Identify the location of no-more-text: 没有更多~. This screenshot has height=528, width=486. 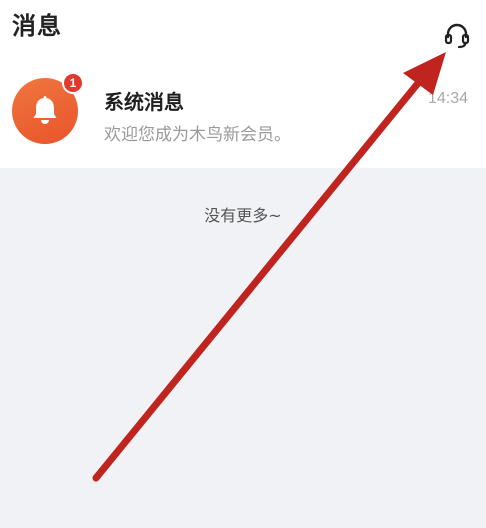
(243, 215).